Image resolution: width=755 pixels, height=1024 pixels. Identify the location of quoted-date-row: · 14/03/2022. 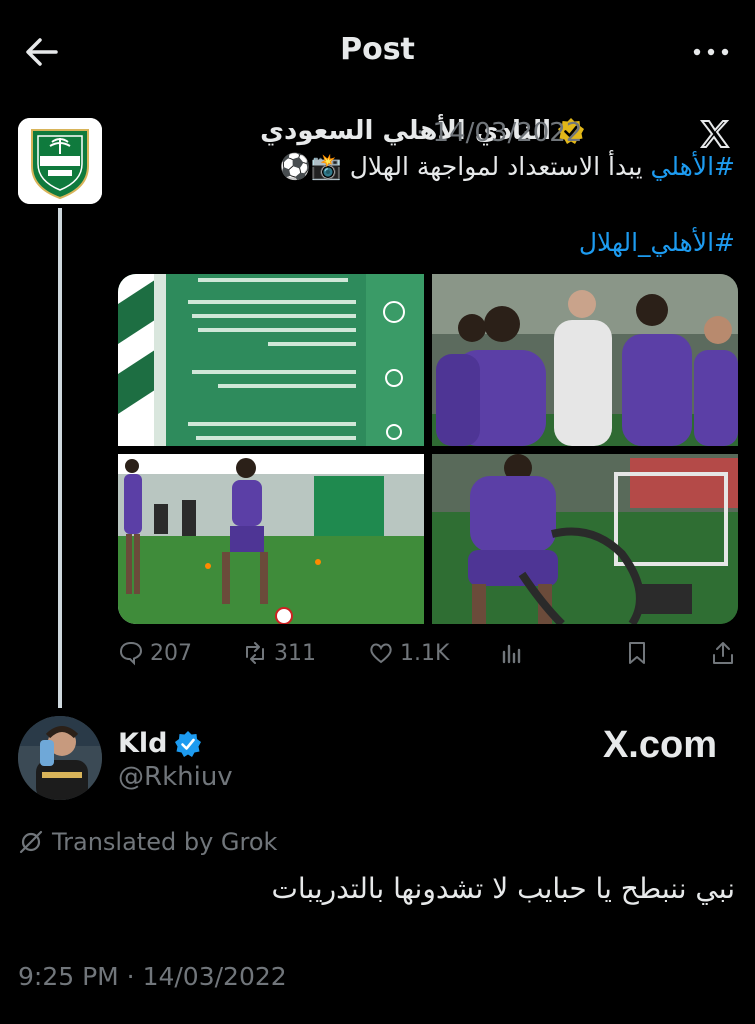
(499, 133).